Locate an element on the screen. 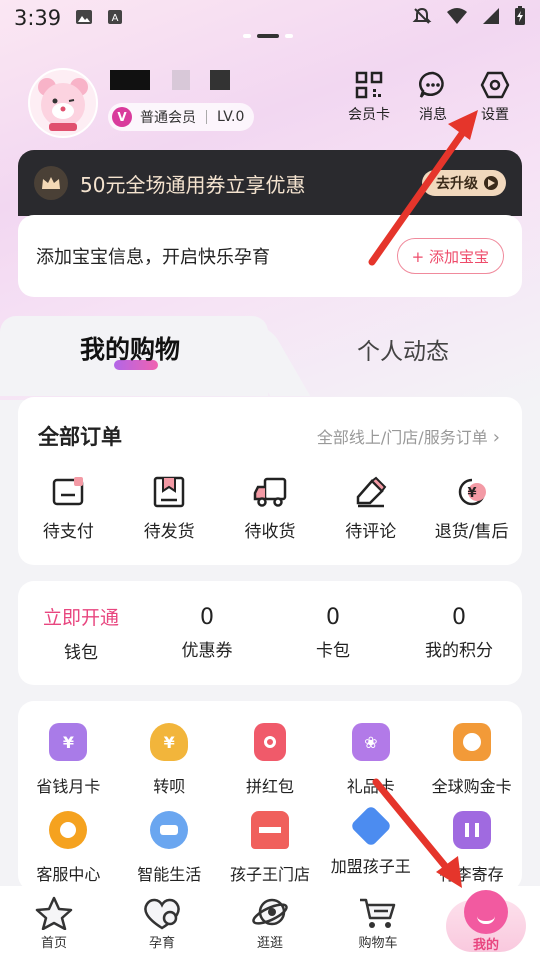  wifi-icon is located at coordinates (457, 18).